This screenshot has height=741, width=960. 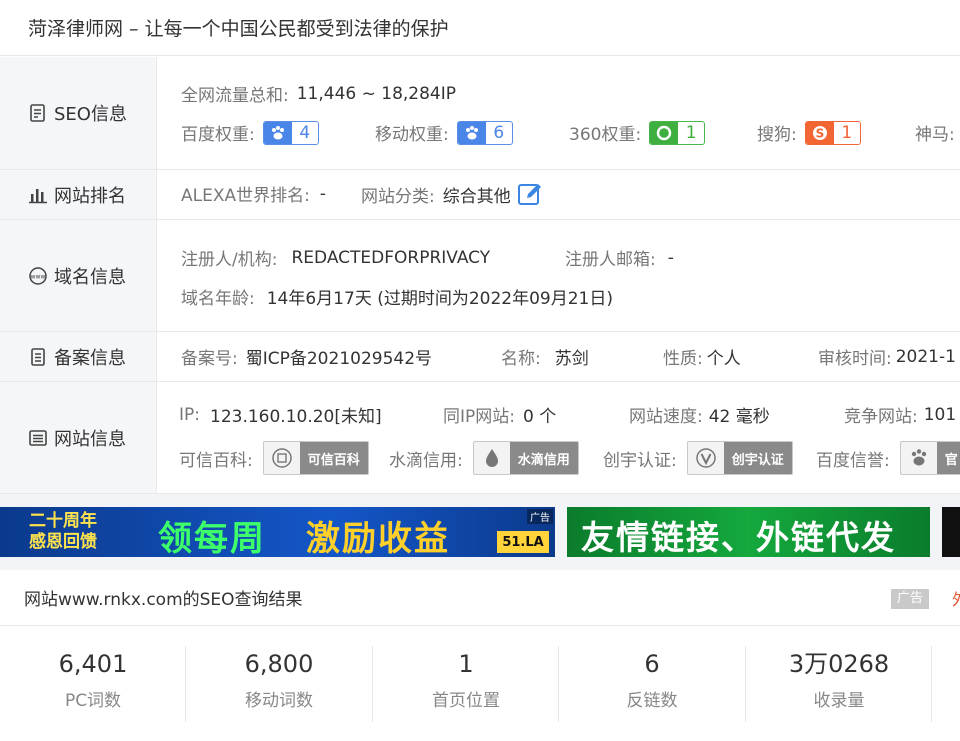 I want to click on ad-tag: 广告, so click(x=540, y=516).